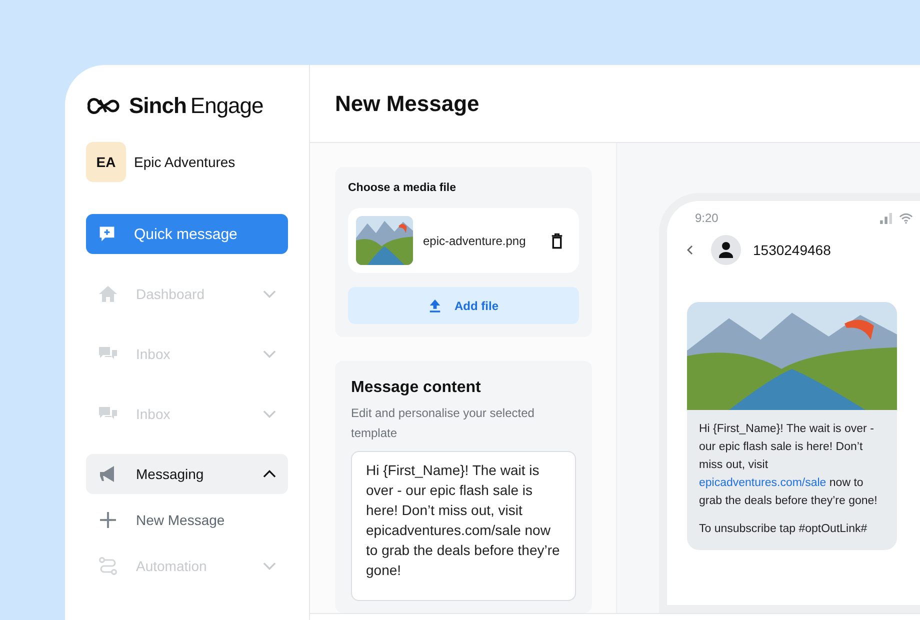  Describe the element at coordinates (706, 218) in the screenshot. I see `status-time: 9:20` at that location.